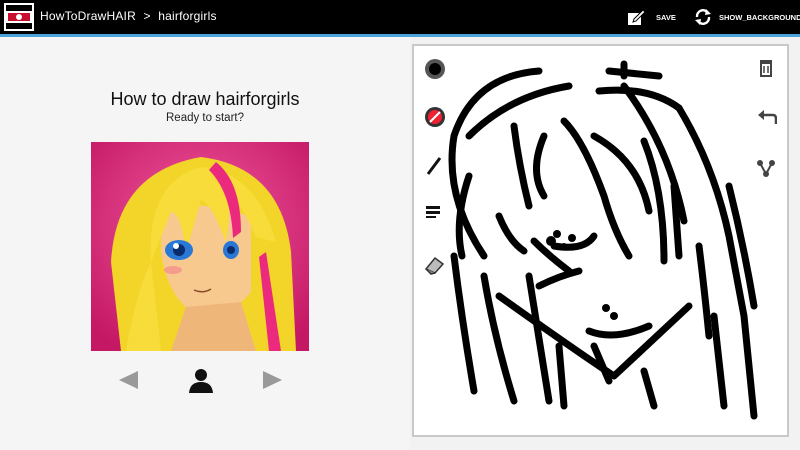 This screenshot has height=450, width=800. I want to click on save-label: SAVE, so click(666, 17).